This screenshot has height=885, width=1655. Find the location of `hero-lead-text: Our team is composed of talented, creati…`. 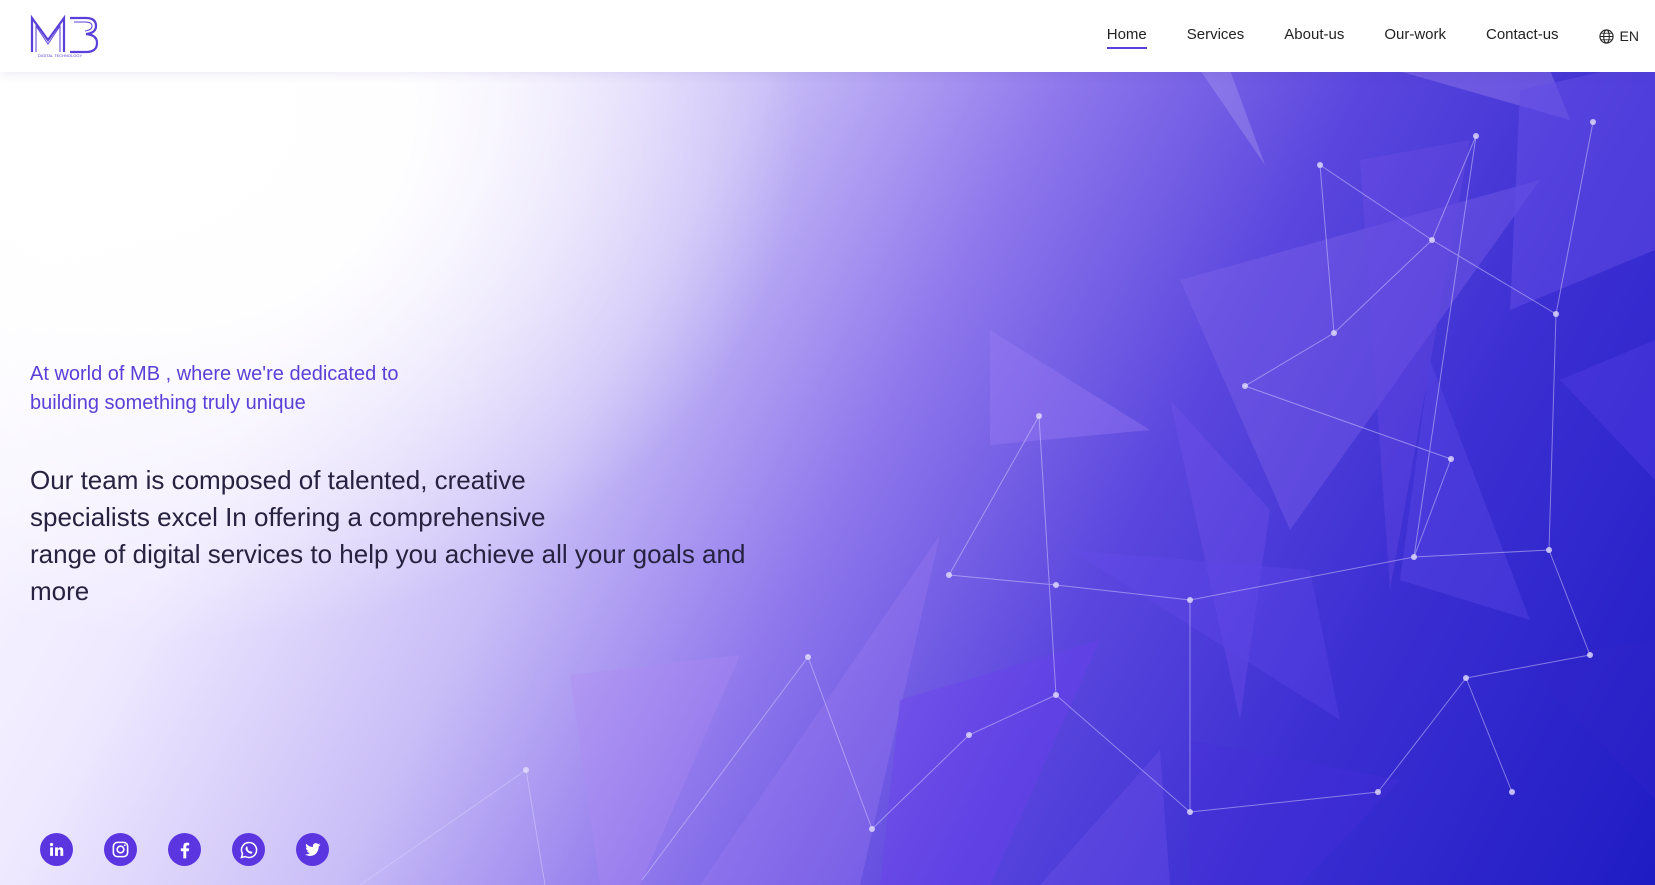

hero-lead-text: Our team is composed of talented, creati… is located at coordinates (420, 536).